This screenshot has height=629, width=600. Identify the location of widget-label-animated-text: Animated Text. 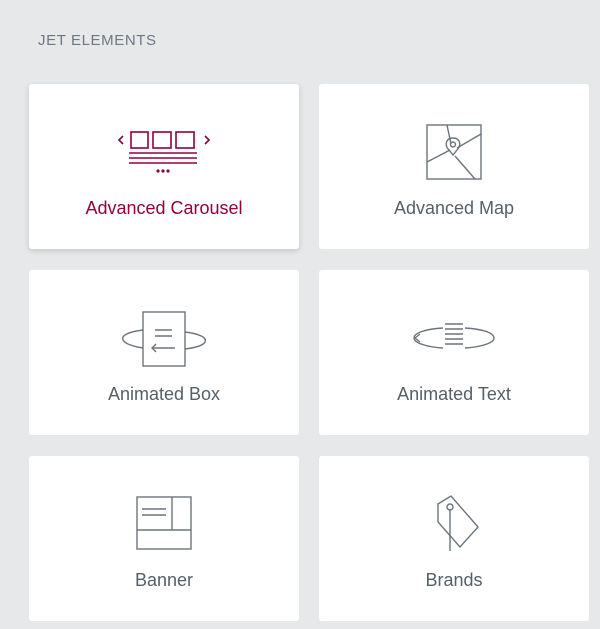
(454, 394).